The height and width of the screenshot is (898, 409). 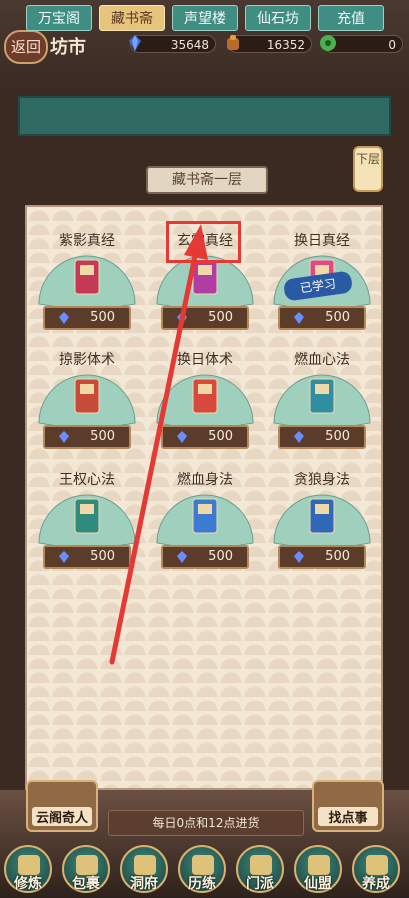 What do you see at coordinates (144, 884) in the screenshot?
I see `nav-label: 洞府` at bounding box center [144, 884].